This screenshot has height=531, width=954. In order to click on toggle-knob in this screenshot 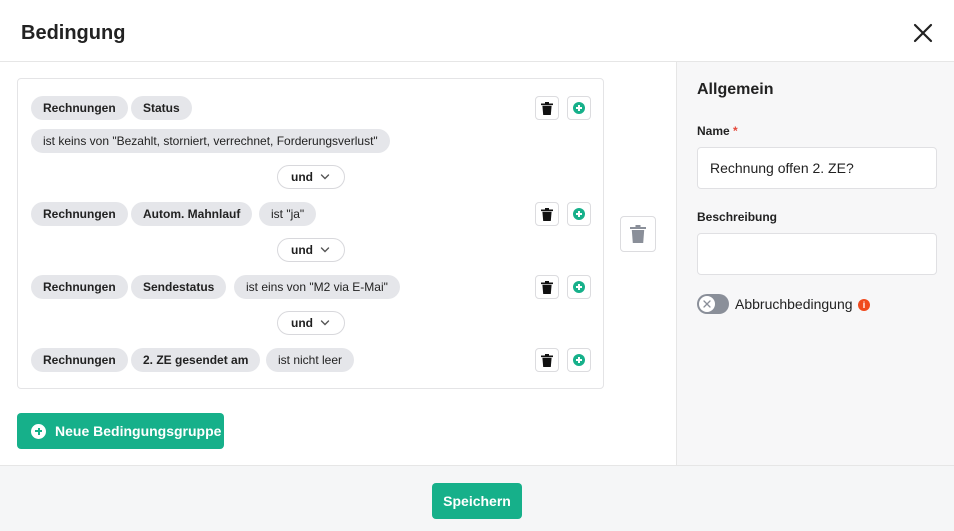, I will do `click(707, 304)`.